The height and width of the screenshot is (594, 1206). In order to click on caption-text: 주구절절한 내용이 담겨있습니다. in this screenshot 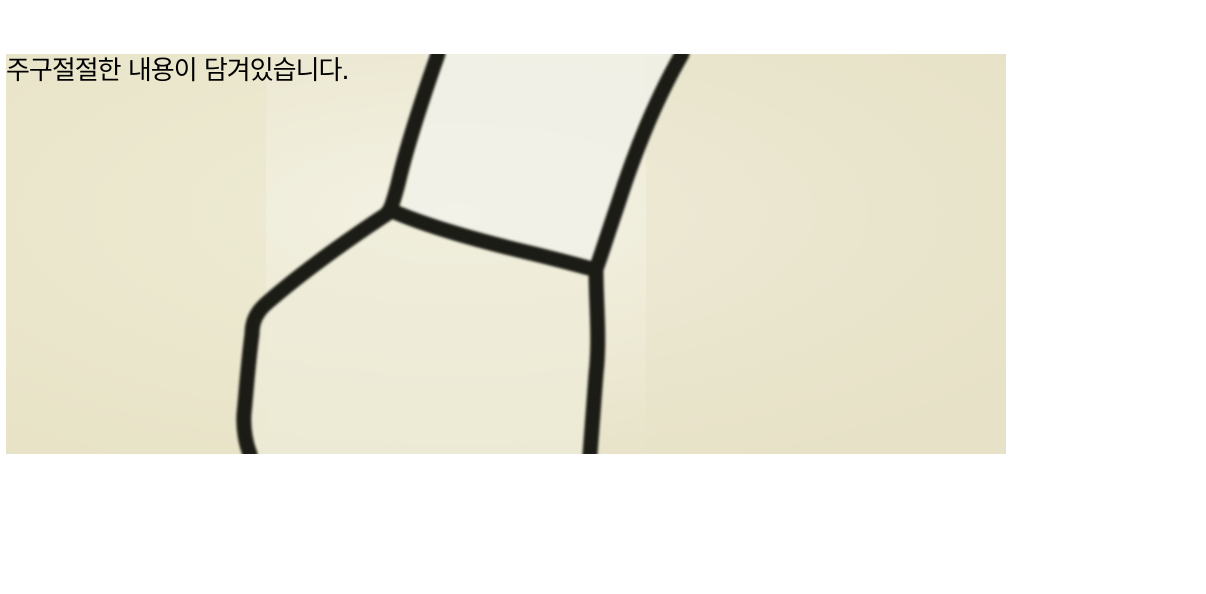, I will do `click(178, 71)`.